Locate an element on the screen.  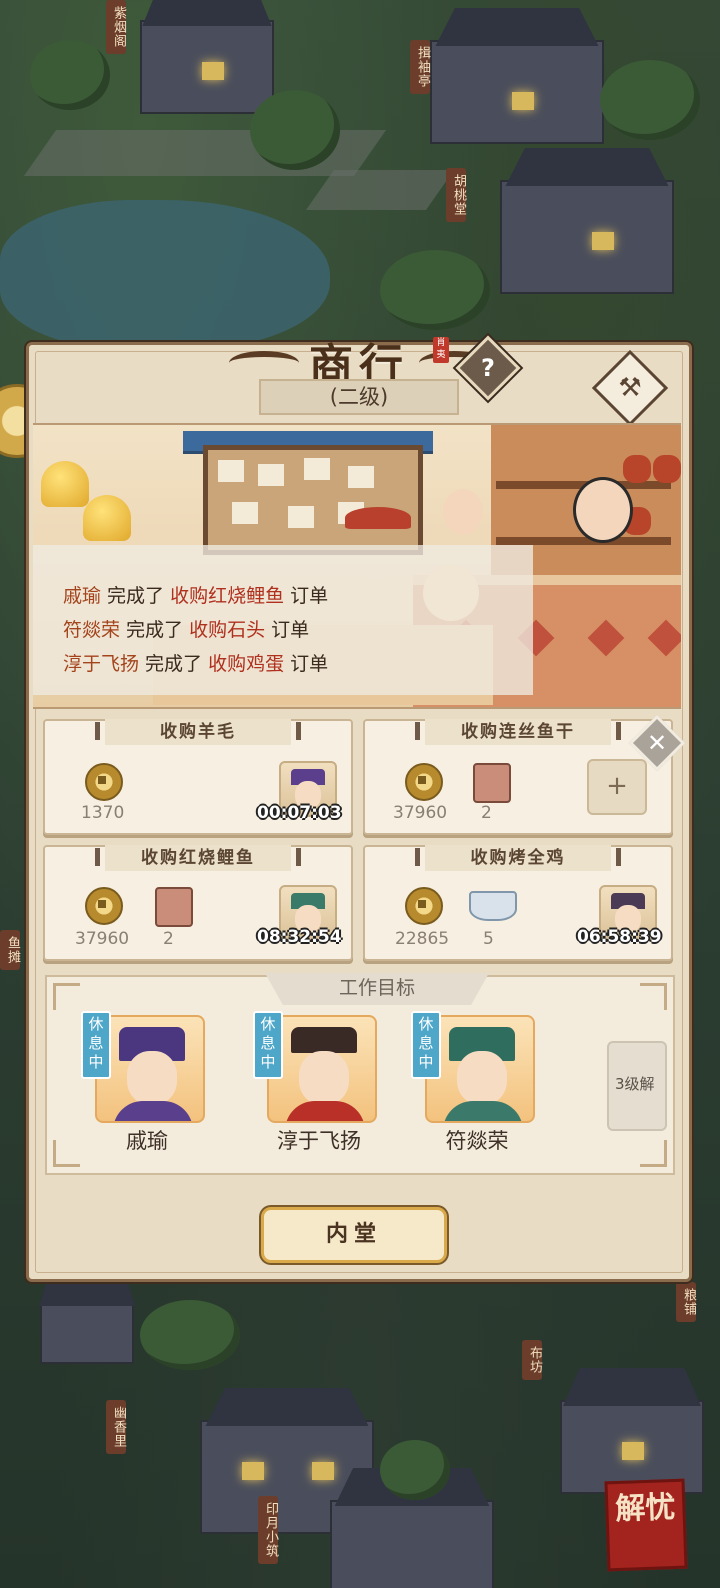
work-title: 工作目标 is located at coordinates (377, 989).